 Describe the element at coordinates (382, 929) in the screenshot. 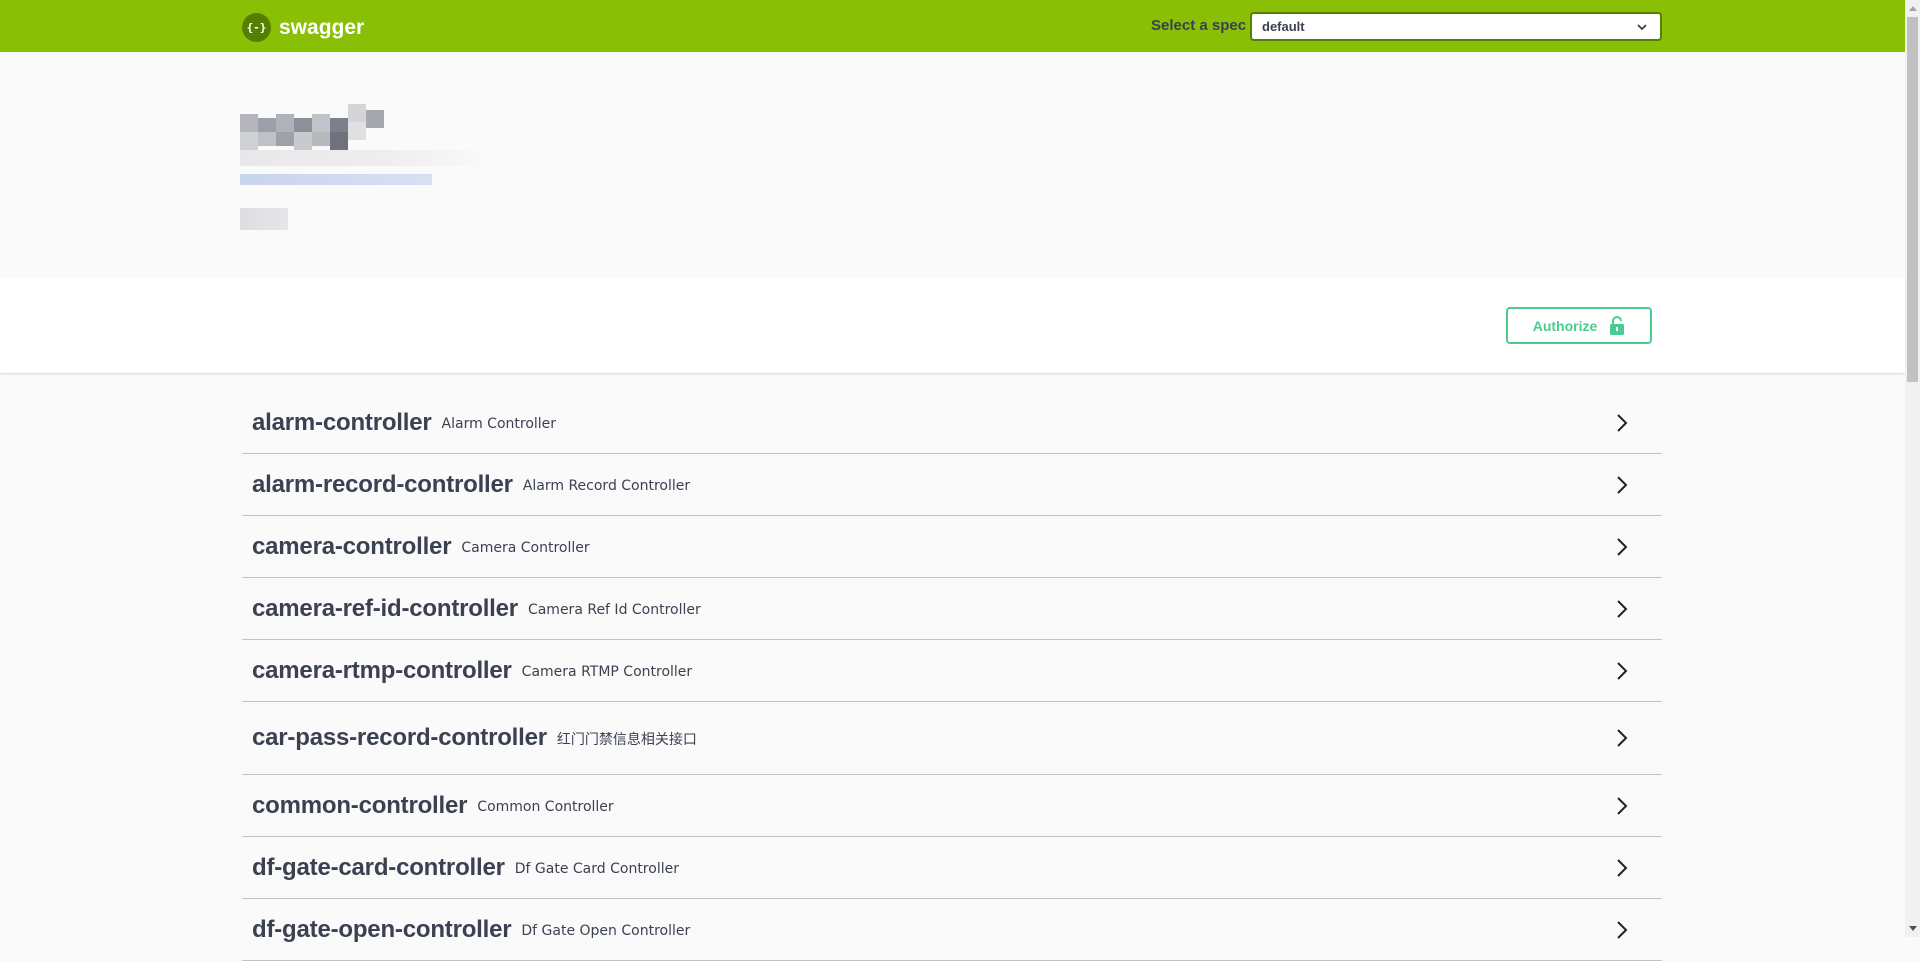

I see `tag-name: df-gate-open-controller` at that location.